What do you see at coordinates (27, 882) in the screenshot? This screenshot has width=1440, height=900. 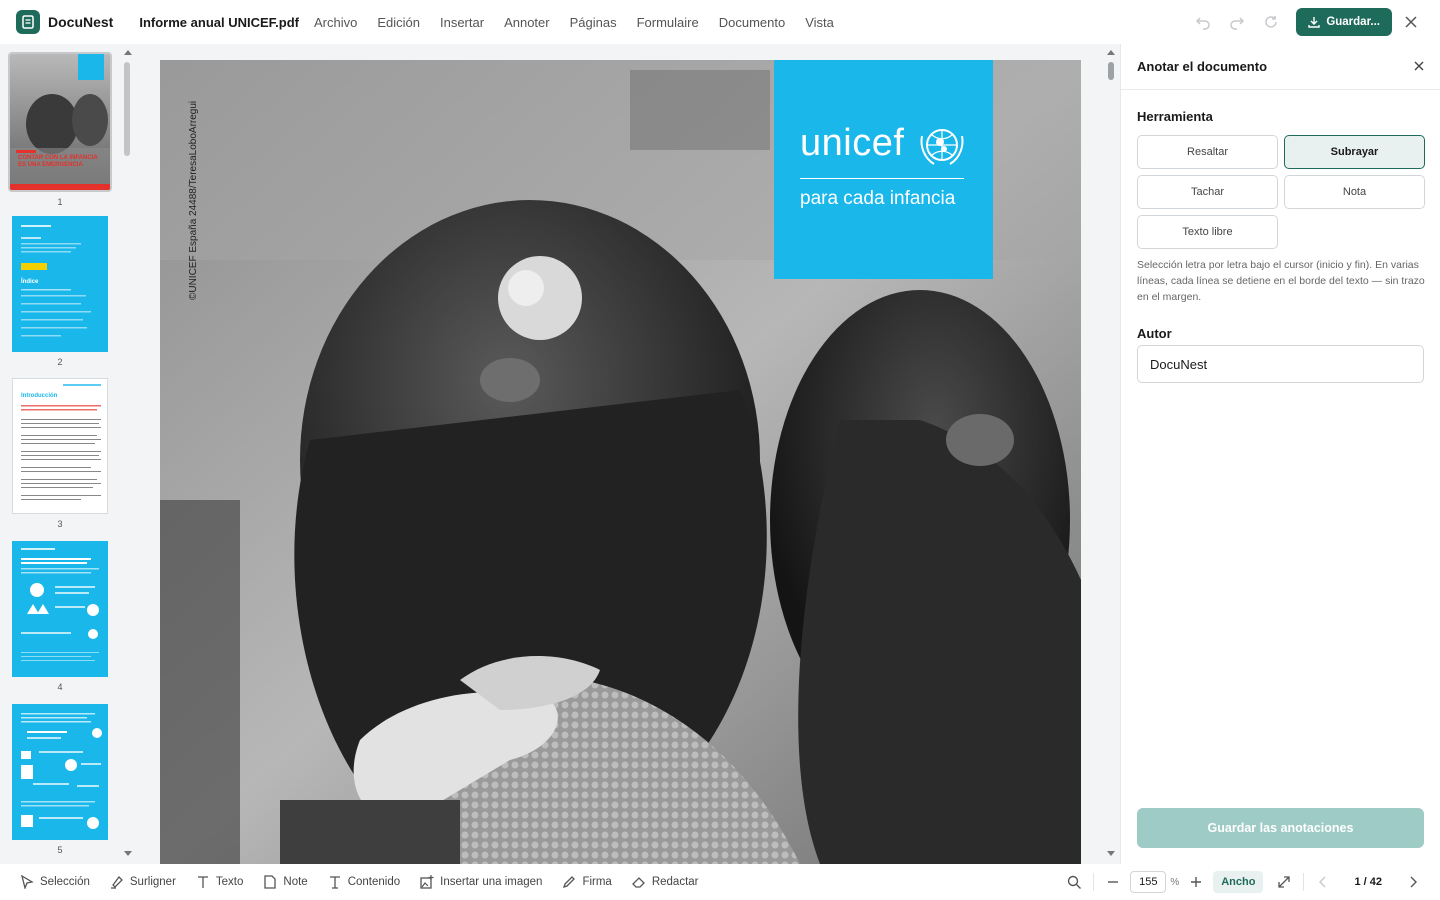 I see `cursor-icon` at bounding box center [27, 882].